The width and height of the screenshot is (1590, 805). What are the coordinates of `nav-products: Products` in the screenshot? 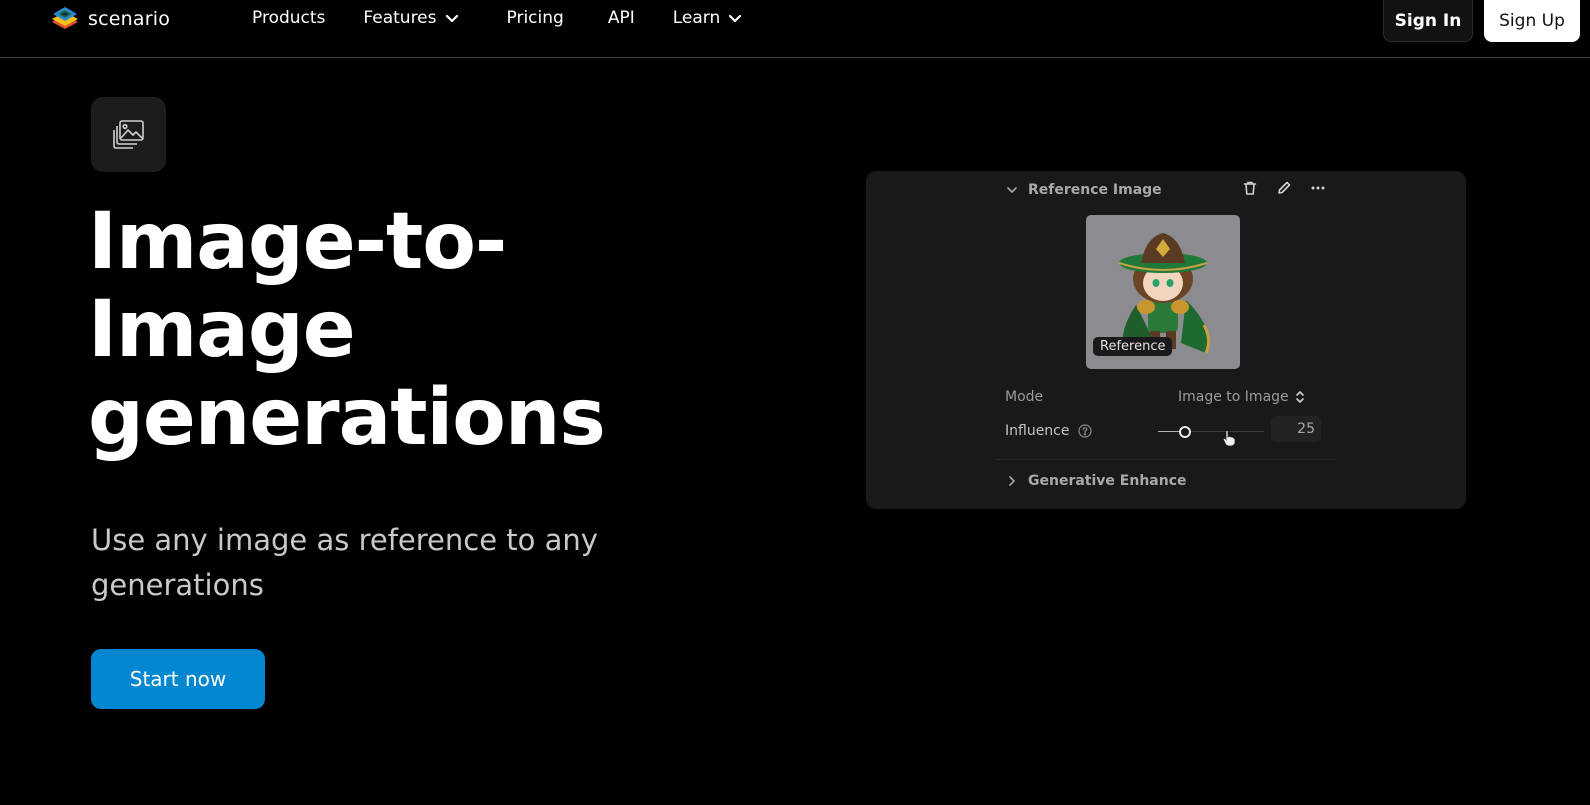 It's located at (288, 18).